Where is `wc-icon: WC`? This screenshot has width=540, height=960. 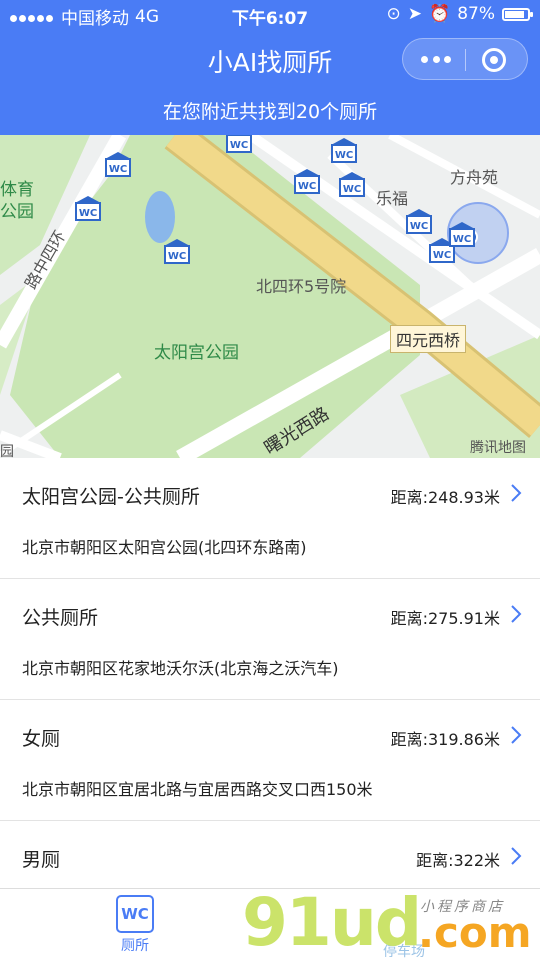 wc-icon: WC is located at coordinates (135, 914).